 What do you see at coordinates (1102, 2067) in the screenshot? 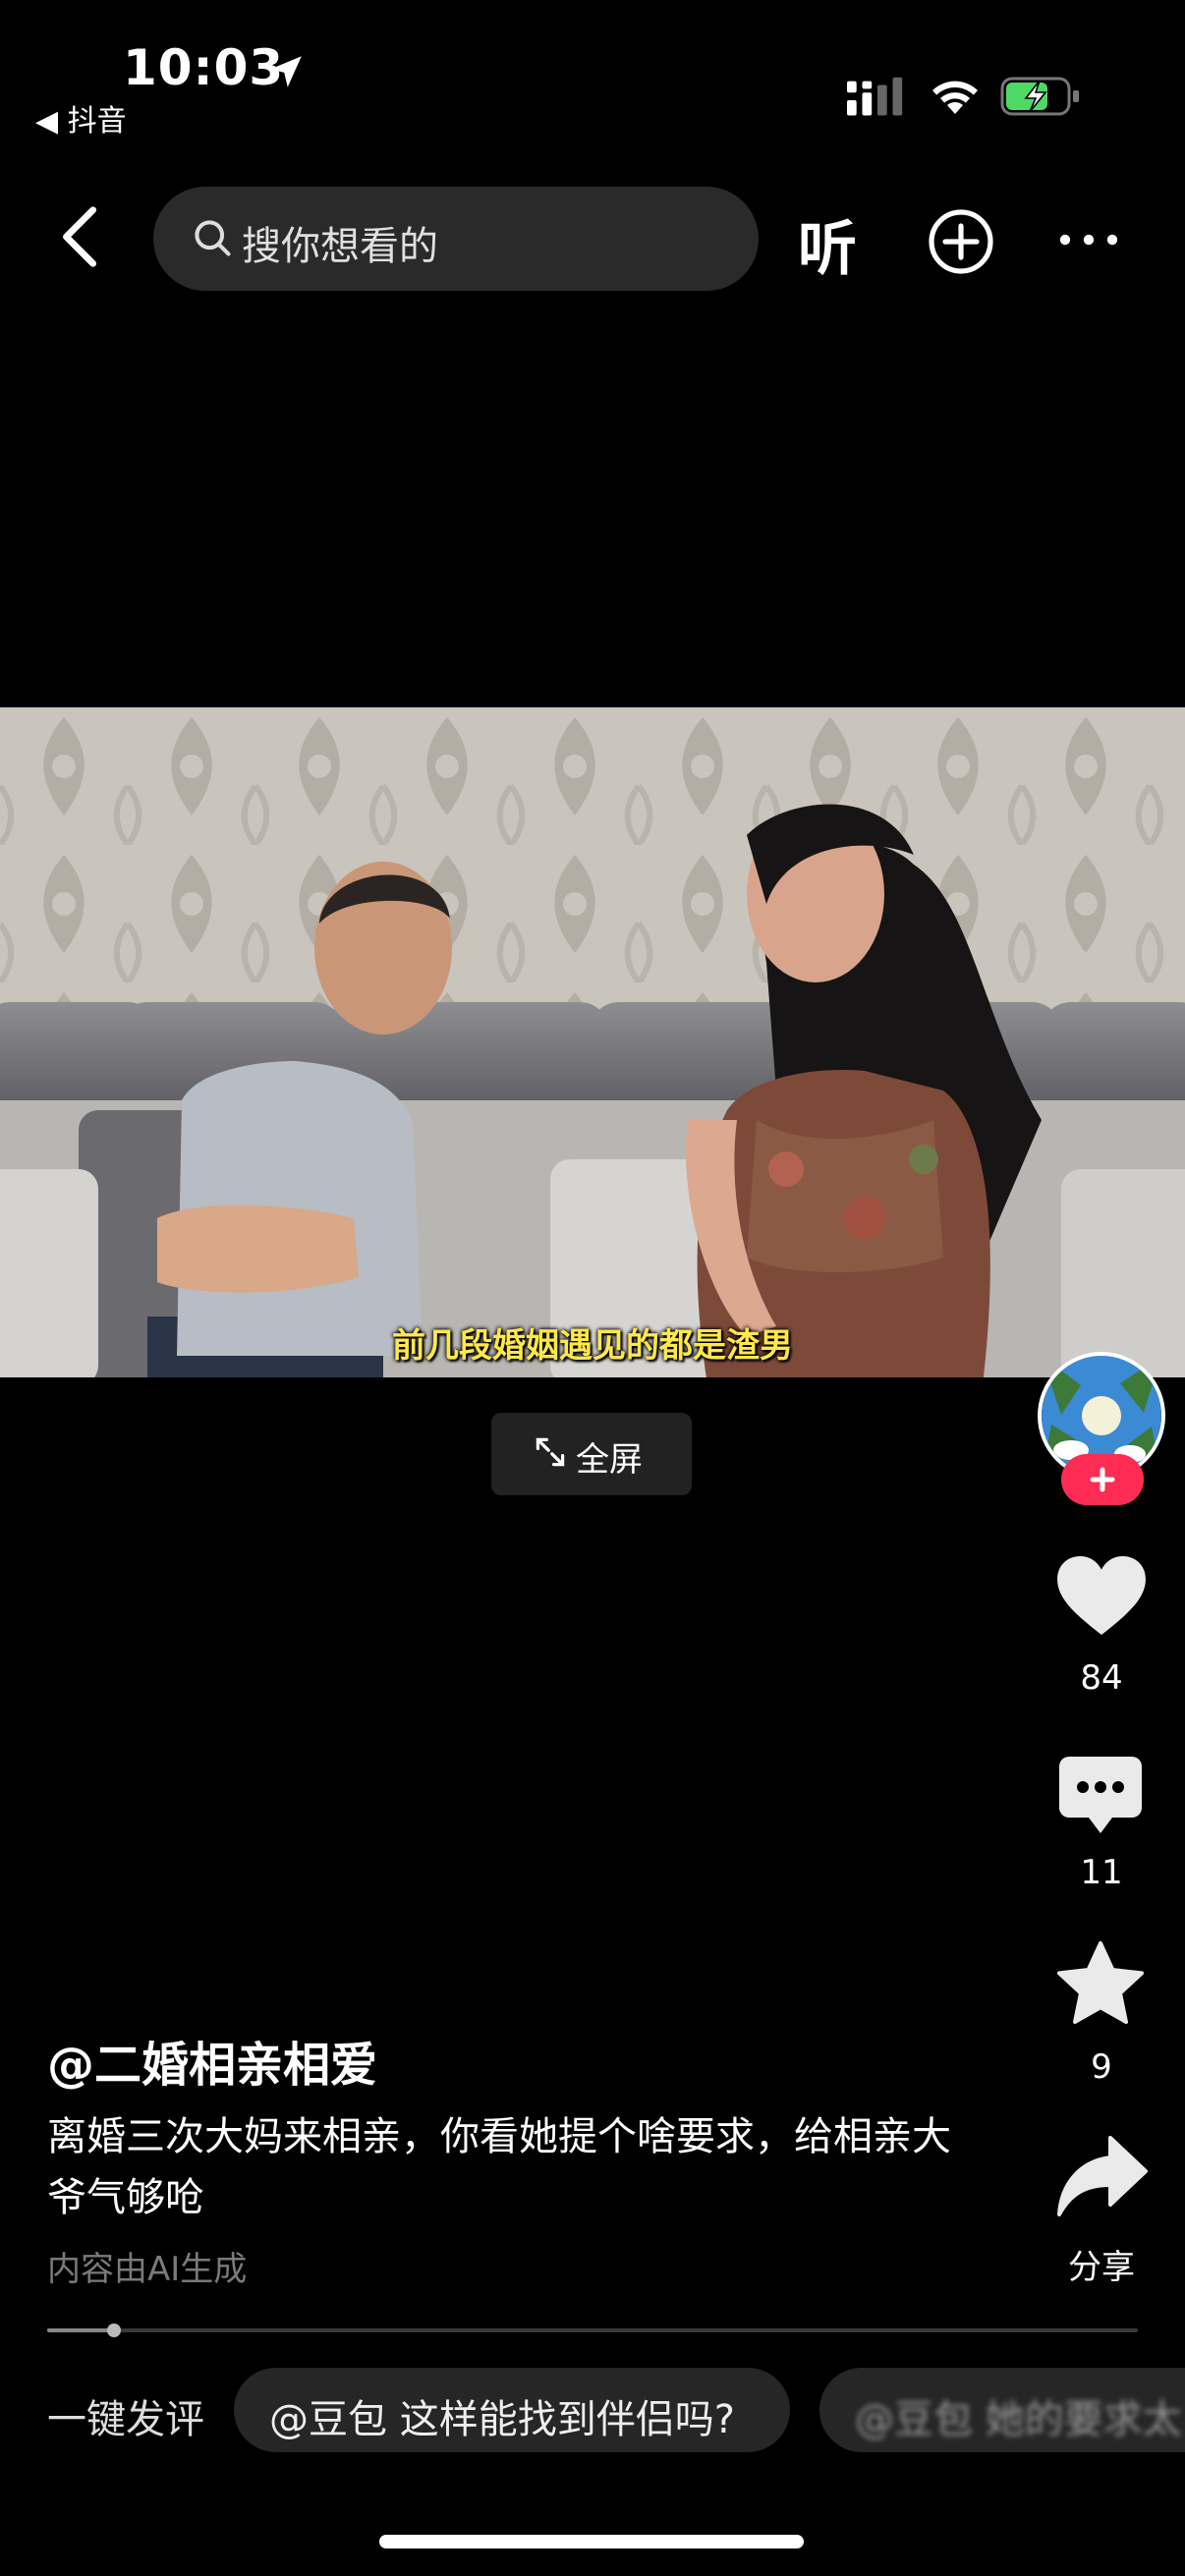
I see `favorite-count: 9` at bounding box center [1102, 2067].